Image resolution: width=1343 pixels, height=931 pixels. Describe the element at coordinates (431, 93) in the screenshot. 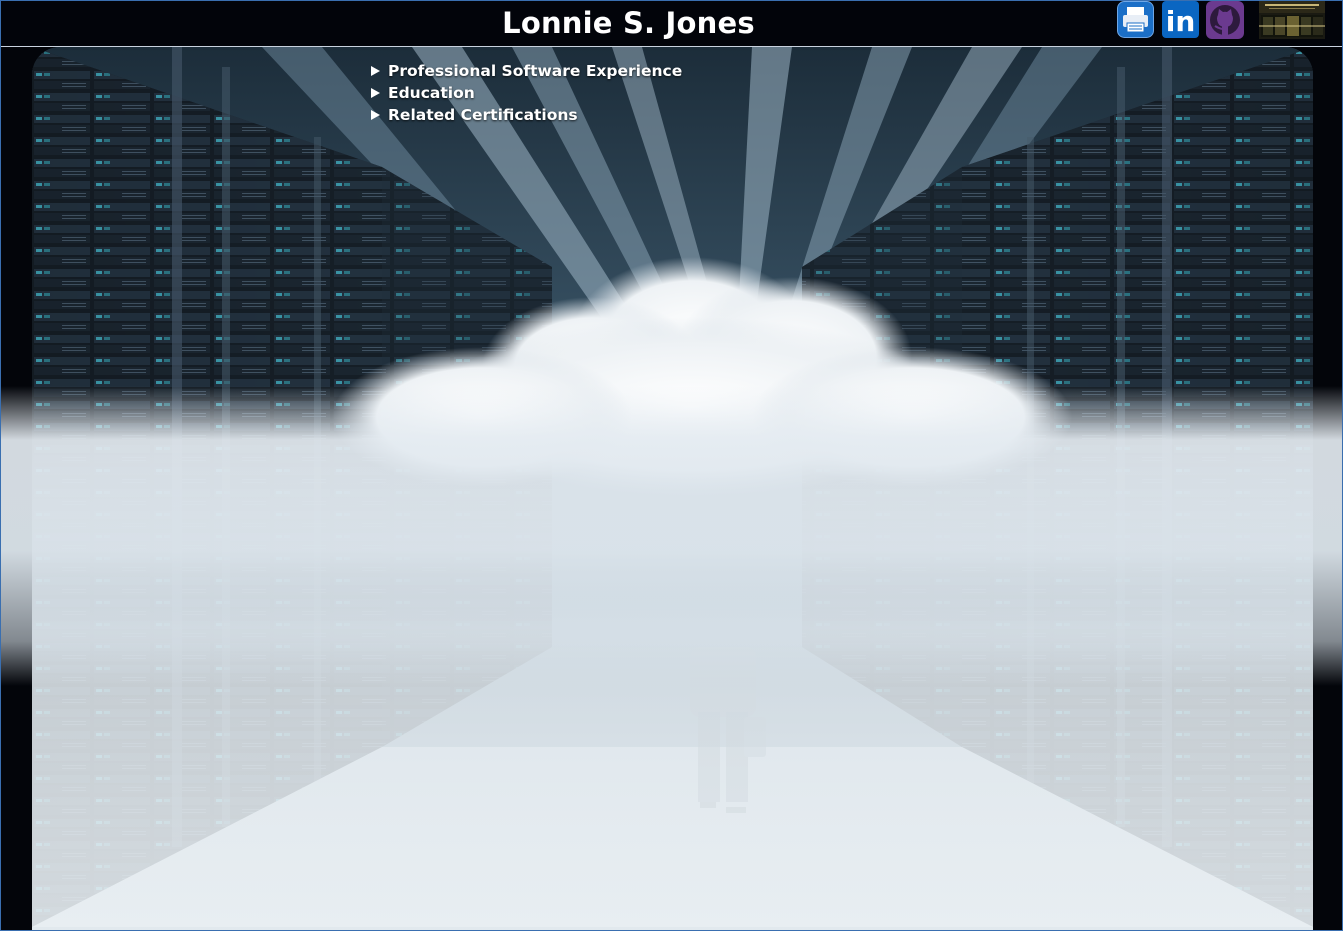

I see `menu-item-label: Education` at that location.